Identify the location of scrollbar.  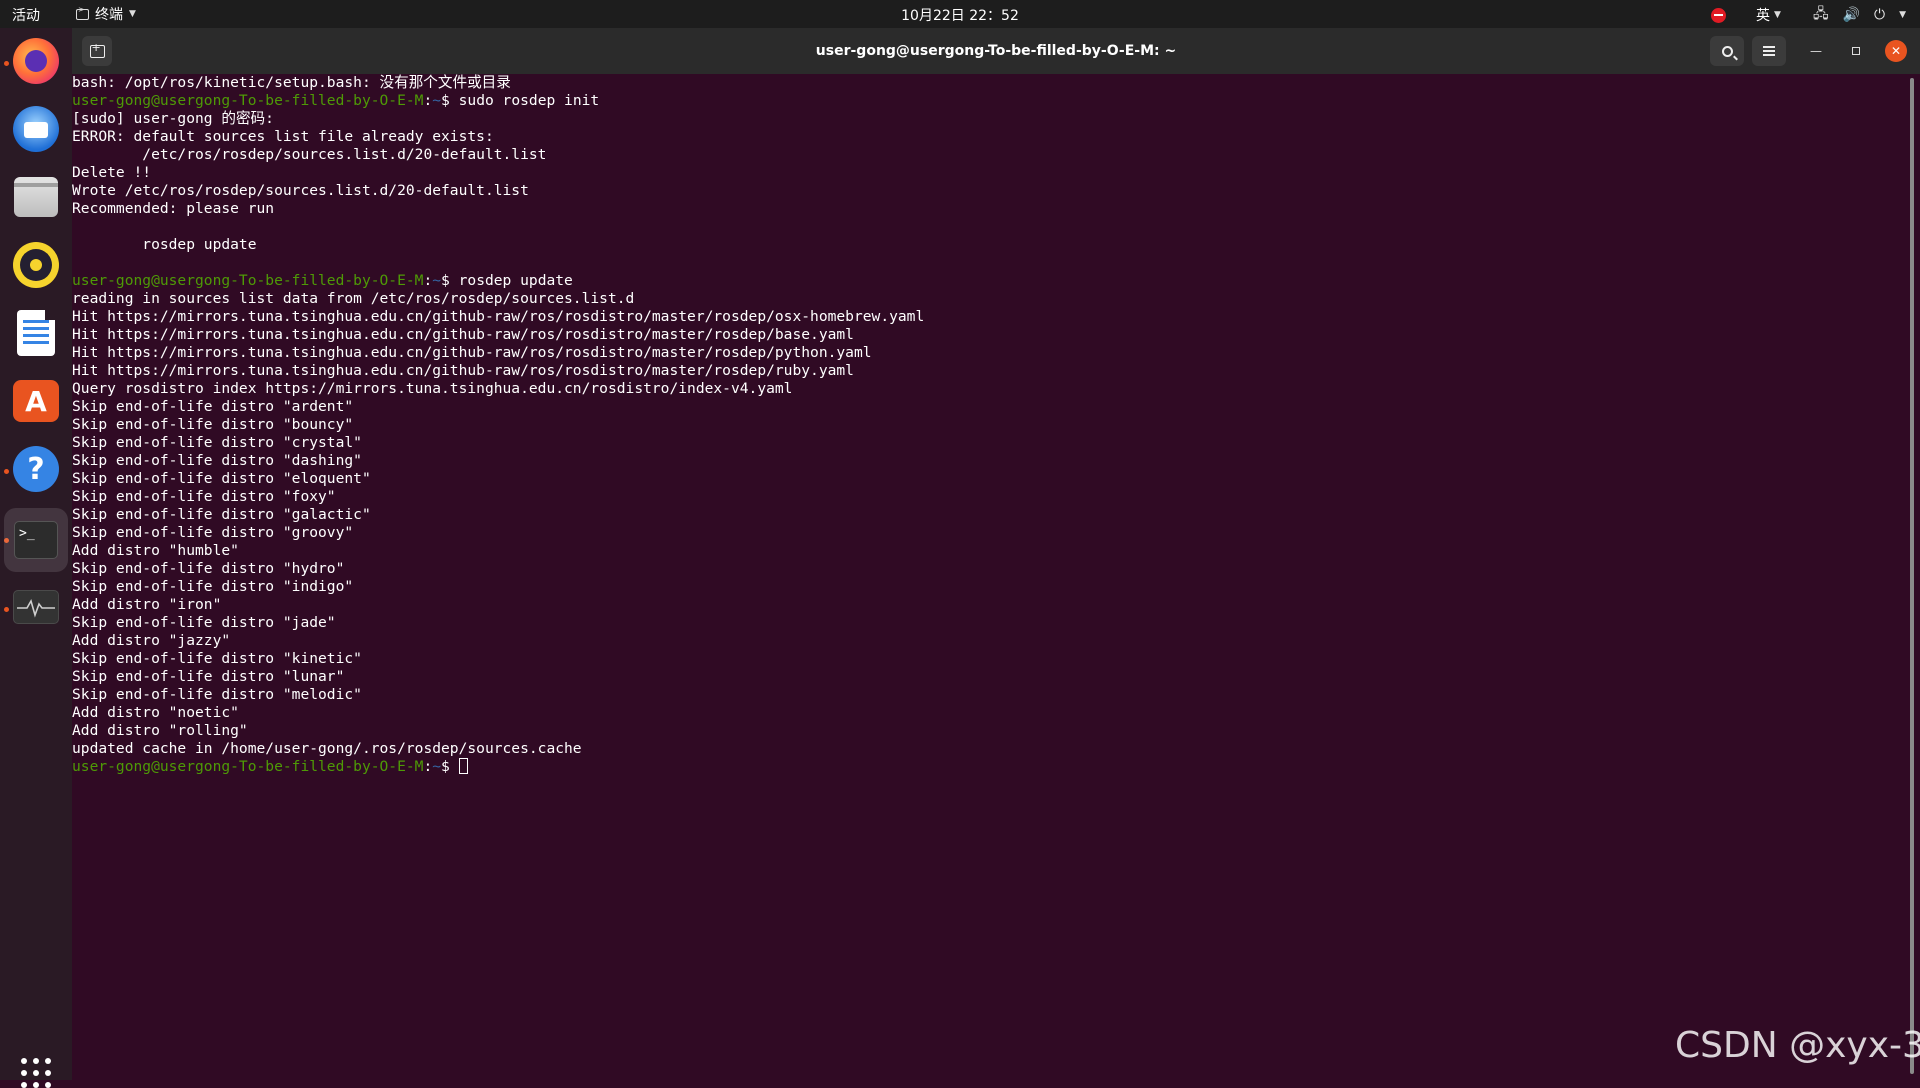
(1912, 576).